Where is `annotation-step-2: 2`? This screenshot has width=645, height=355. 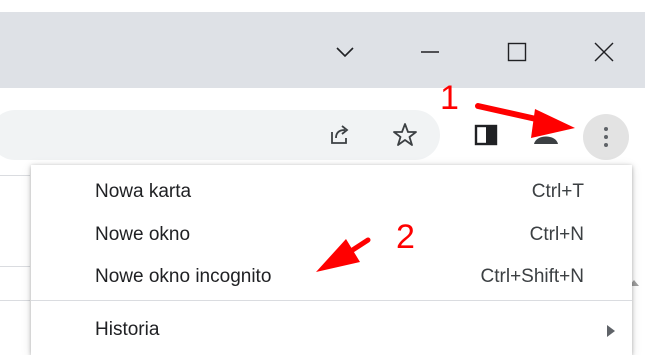
annotation-step-2: 2 is located at coordinates (405, 237).